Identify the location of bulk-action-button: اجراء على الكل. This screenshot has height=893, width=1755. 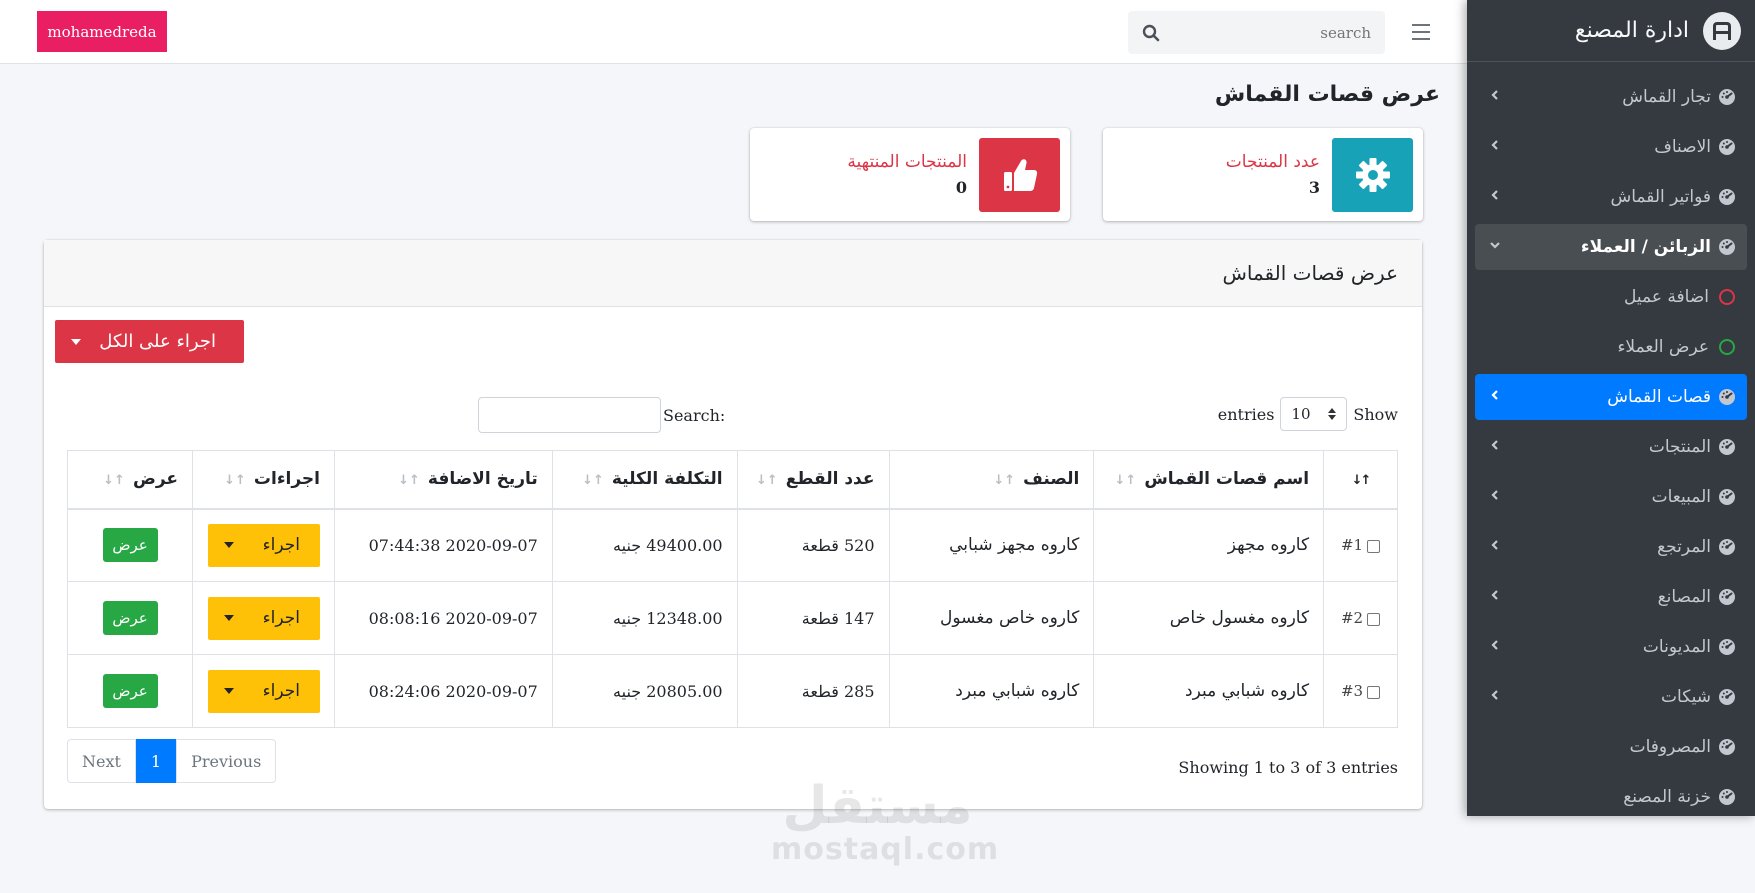
(149, 341).